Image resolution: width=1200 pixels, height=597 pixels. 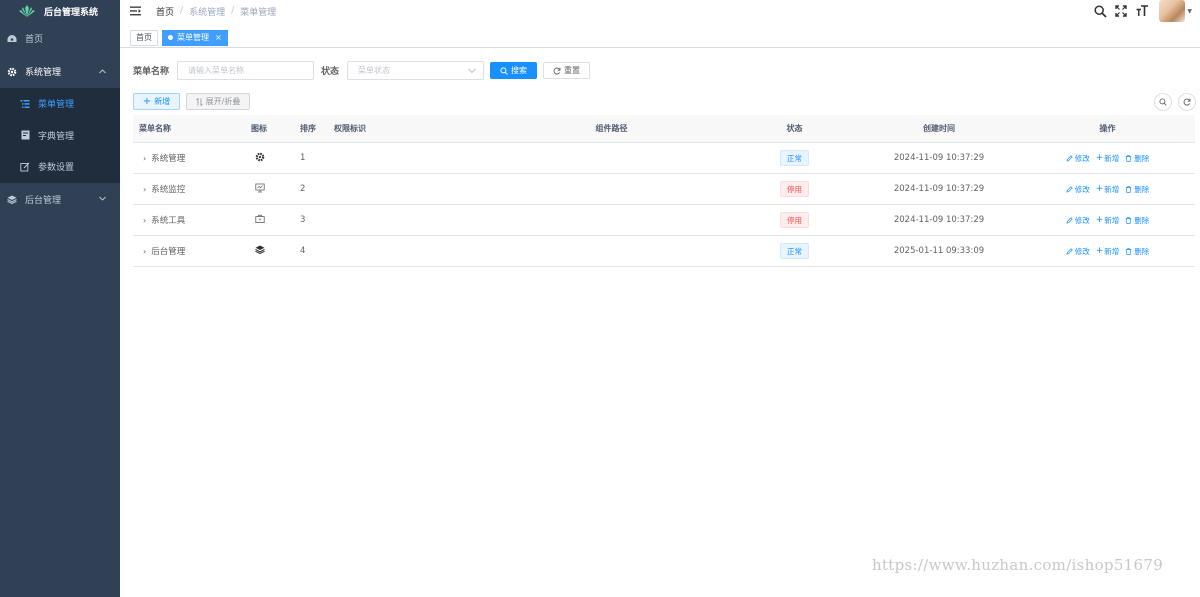 What do you see at coordinates (144, 37) in the screenshot?
I see `tag-home: 首页` at bounding box center [144, 37].